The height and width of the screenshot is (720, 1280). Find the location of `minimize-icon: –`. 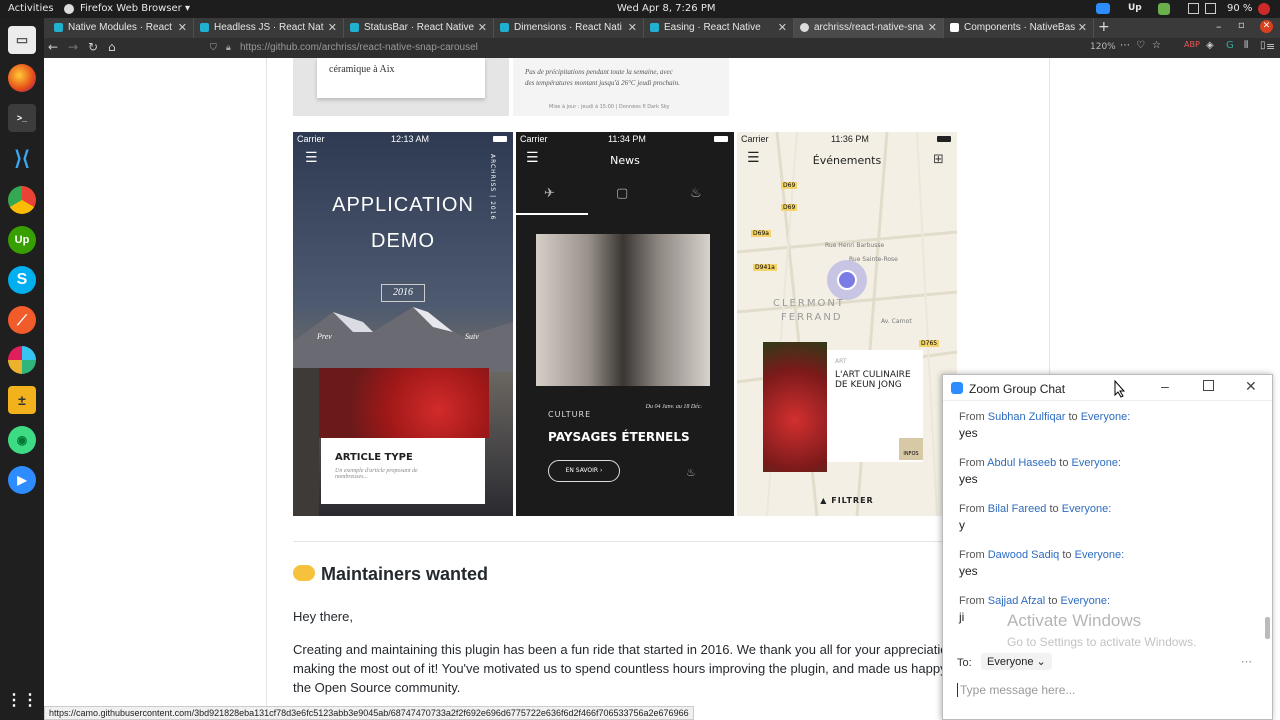

minimize-icon: – is located at coordinates (1165, 386).